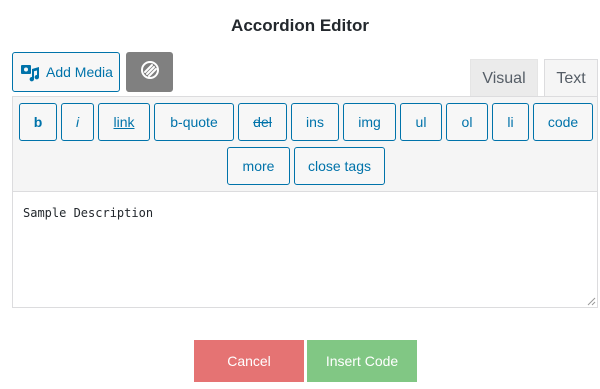 This screenshot has width=600, height=389. What do you see at coordinates (77, 122) in the screenshot?
I see `qt-italic-button: i` at bounding box center [77, 122].